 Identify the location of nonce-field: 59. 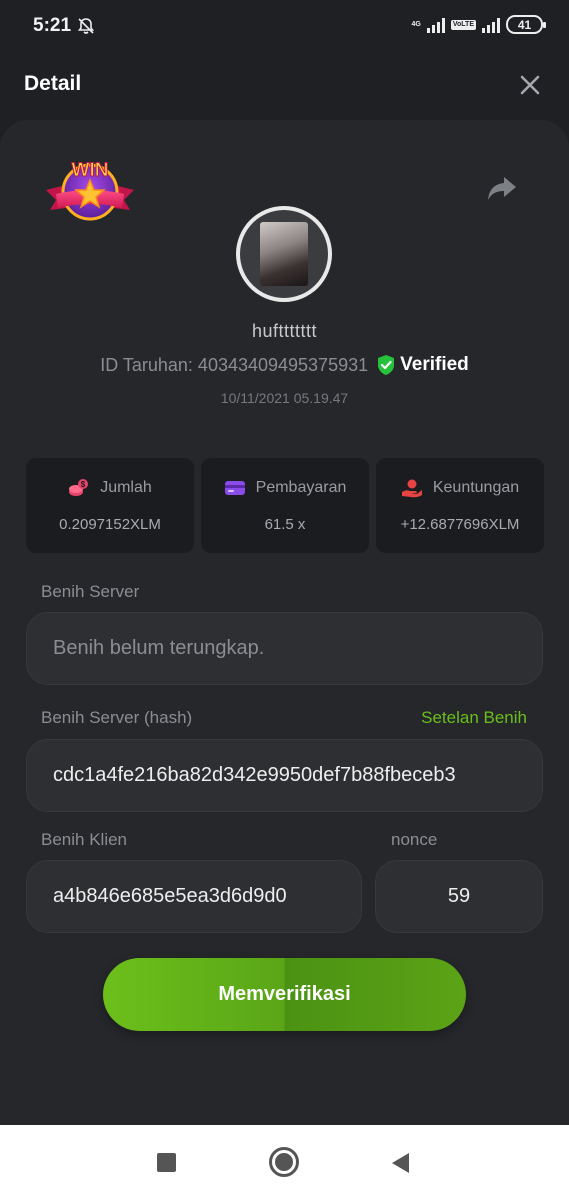
(459, 896).